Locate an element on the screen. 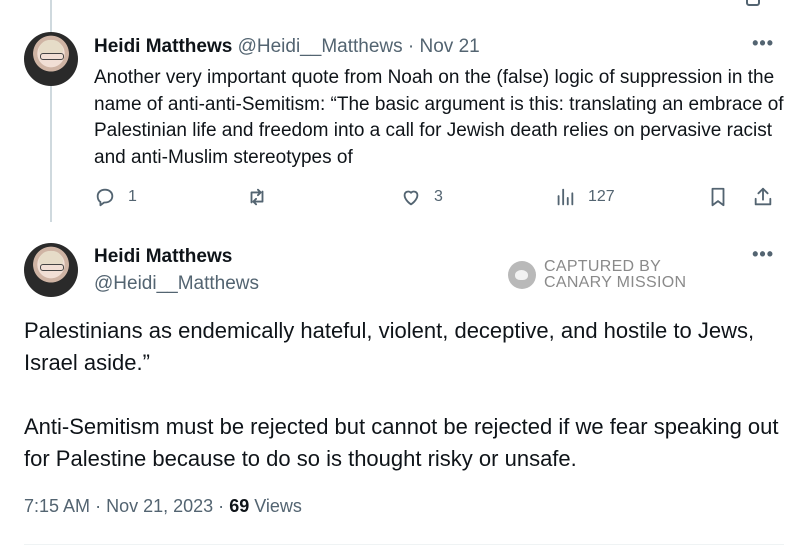  views-icon is located at coordinates (565, 197).